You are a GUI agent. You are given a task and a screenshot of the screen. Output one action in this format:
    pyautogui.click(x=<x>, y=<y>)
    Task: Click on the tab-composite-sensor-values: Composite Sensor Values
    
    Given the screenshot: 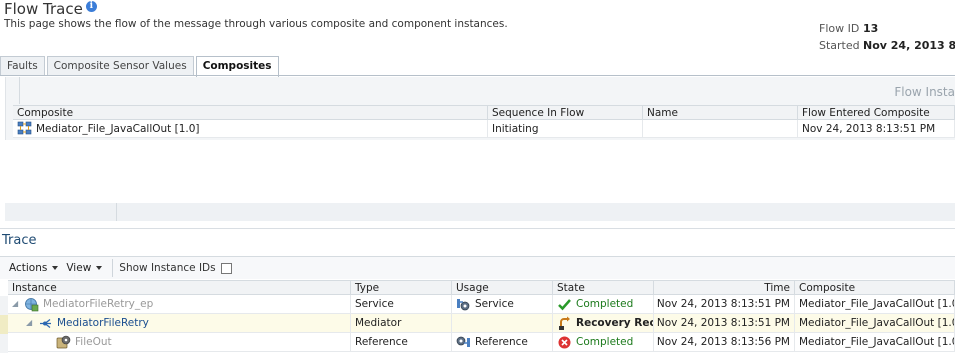 What is the action you would take?
    pyautogui.click(x=120, y=66)
    